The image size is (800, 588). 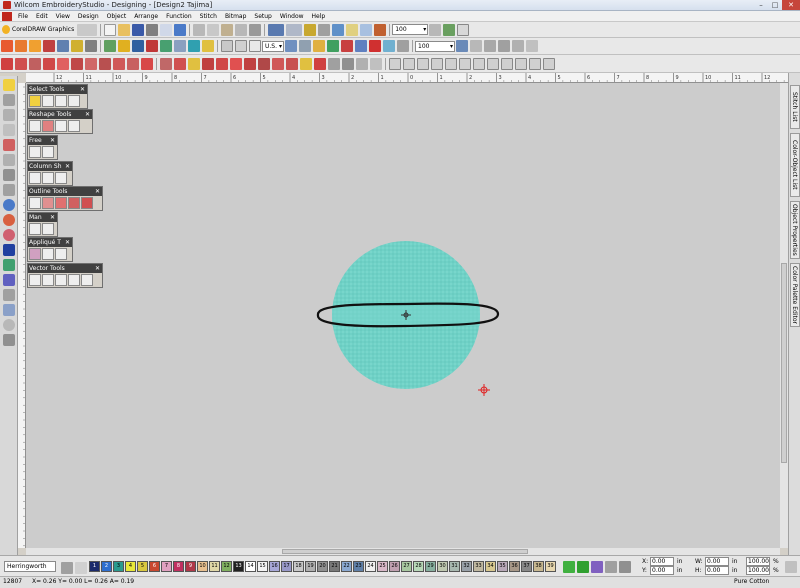 What do you see at coordinates (292, 63) in the screenshot?
I see `effect-j-icon` at bounding box center [292, 63].